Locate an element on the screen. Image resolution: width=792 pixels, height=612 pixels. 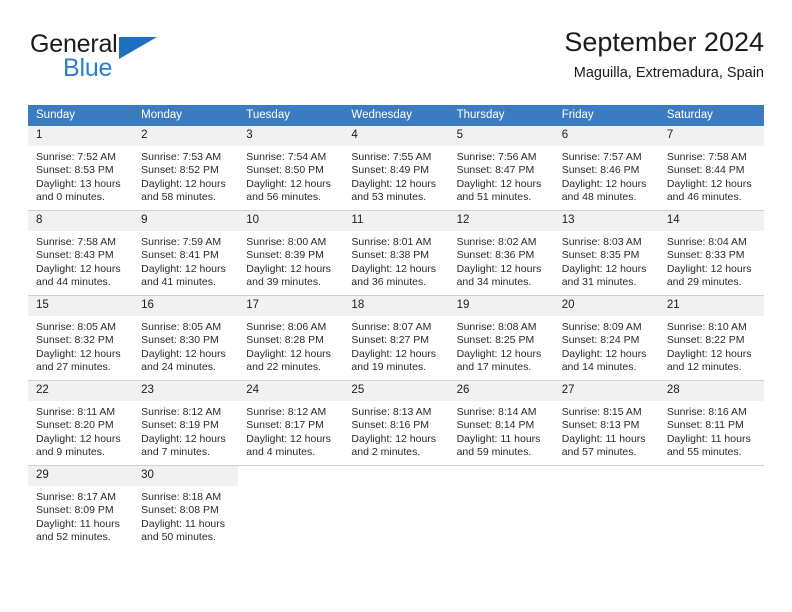
daylight-text-line2: and 14 minutes. is located at coordinates (599, 367).